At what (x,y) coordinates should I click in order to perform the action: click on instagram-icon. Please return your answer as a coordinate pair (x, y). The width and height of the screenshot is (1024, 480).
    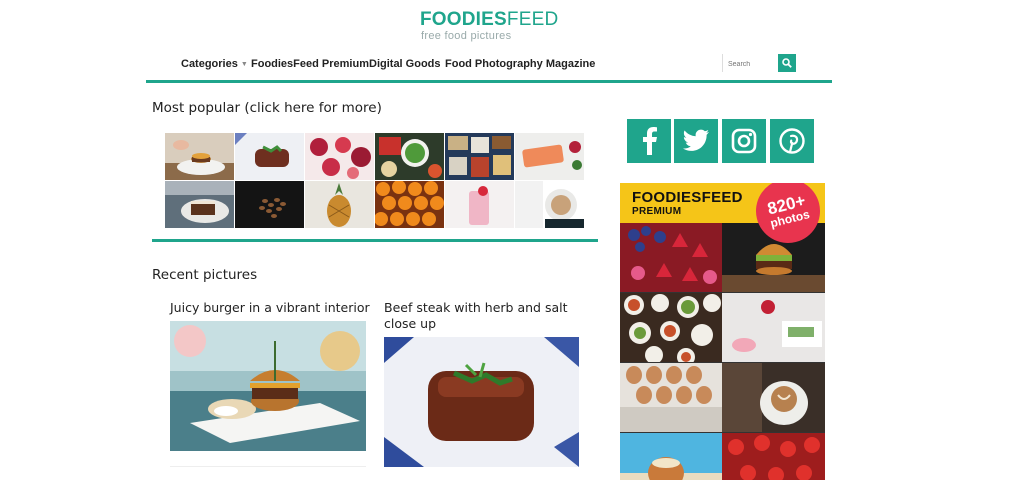
    Looking at the image, I should click on (744, 141).